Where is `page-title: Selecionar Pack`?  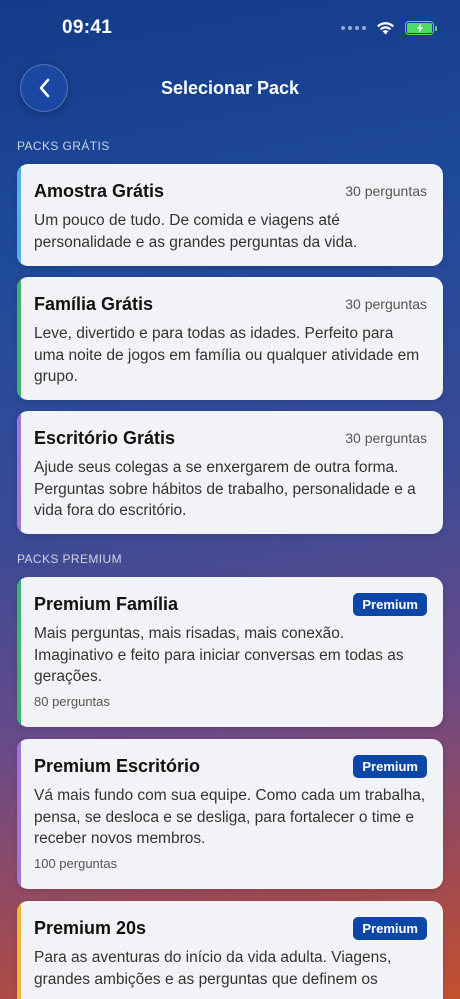 page-title: Selecionar Pack is located at coordinates (230, 87).